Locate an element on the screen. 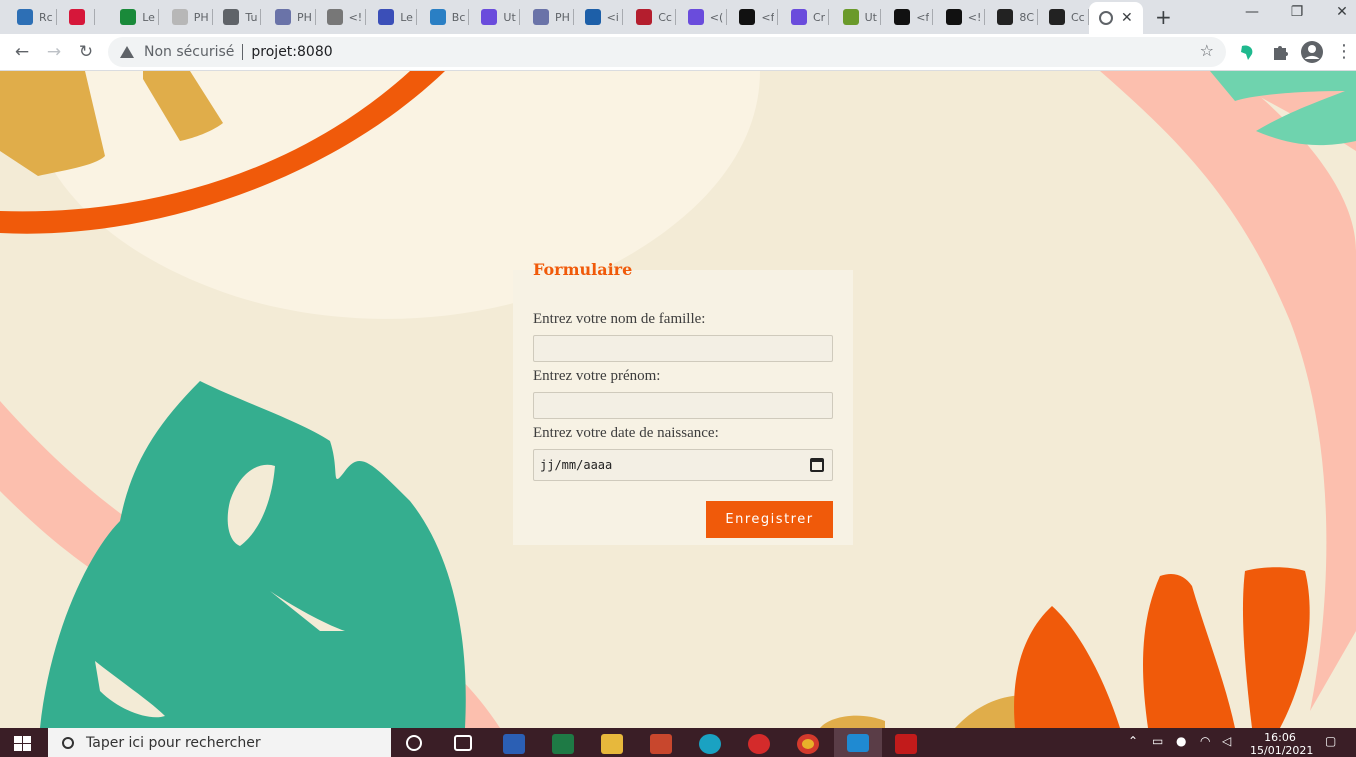 The width and height of the screenshot is (1356, 757). chrome-icon is located at coordinates (808, 744).